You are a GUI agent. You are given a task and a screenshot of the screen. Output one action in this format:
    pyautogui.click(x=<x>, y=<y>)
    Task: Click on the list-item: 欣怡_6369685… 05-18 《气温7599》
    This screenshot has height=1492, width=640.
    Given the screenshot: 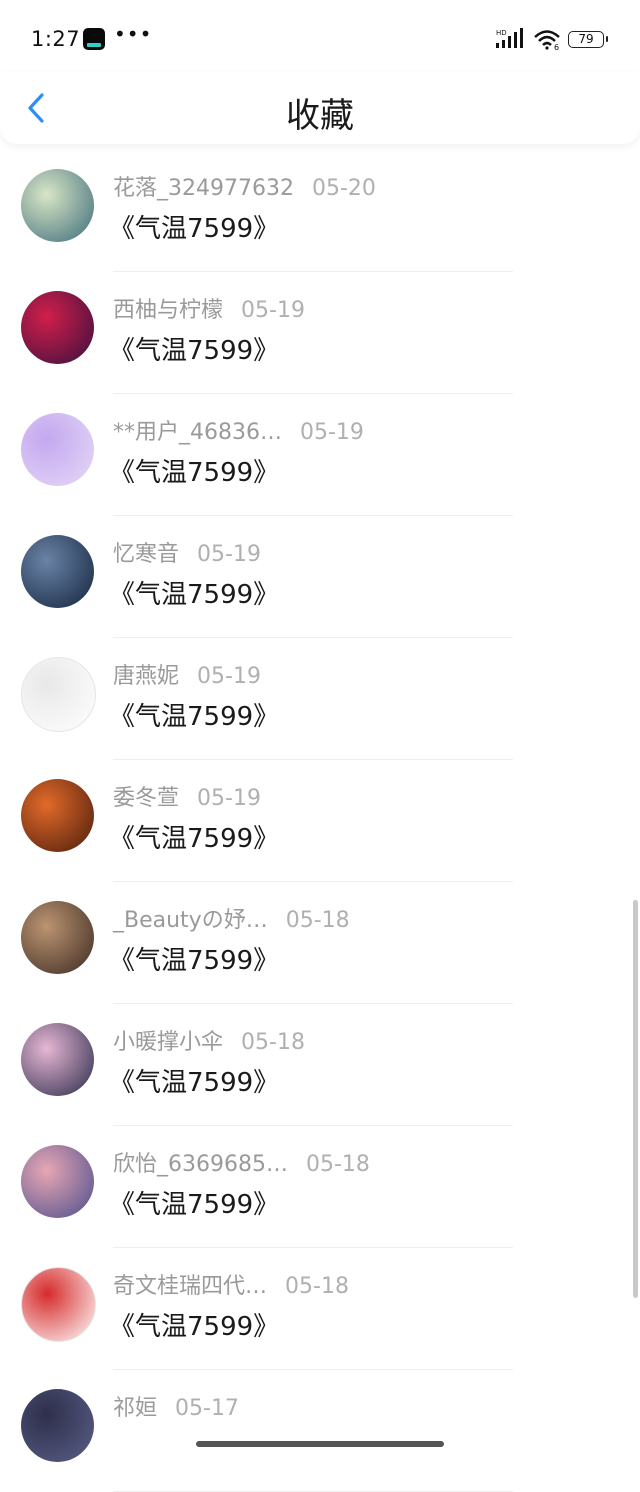 What is the action you would take?
    pyautogui.click(x=320, y=1187)
    